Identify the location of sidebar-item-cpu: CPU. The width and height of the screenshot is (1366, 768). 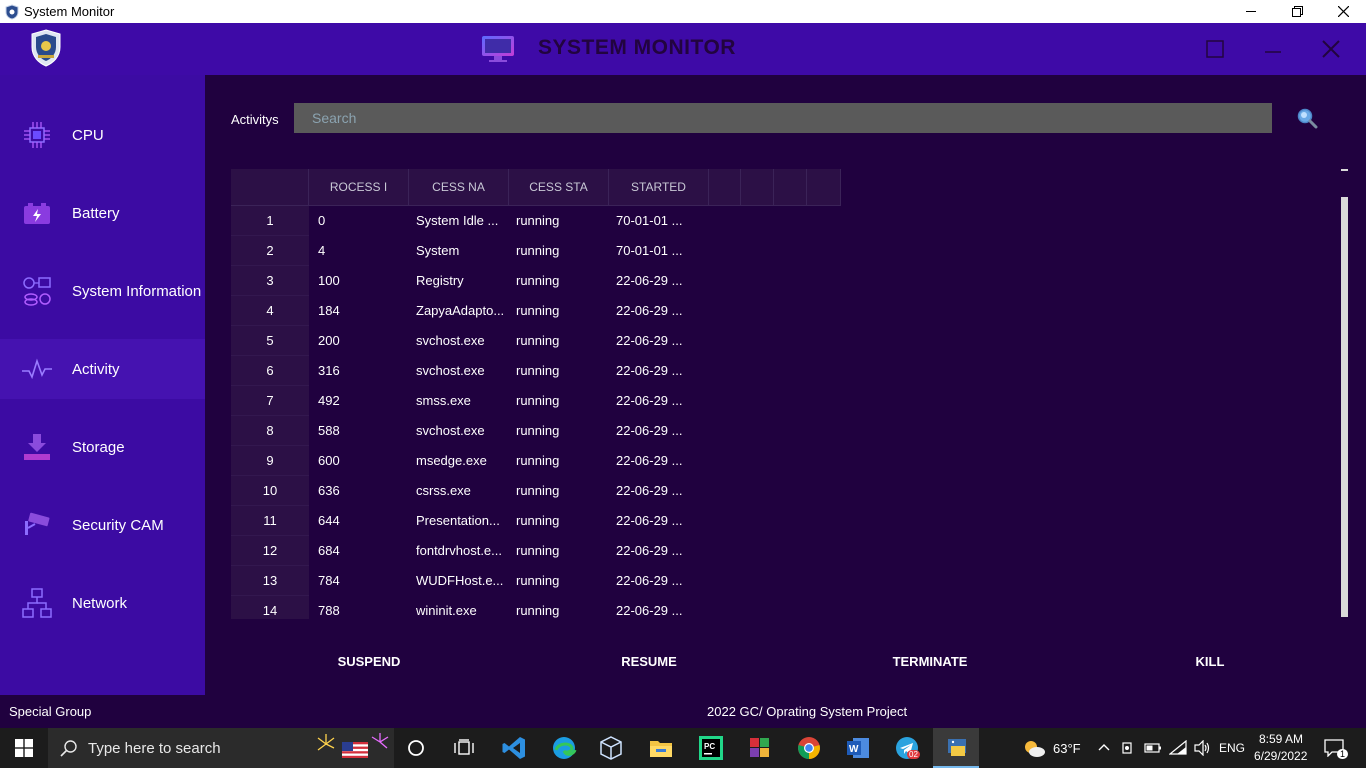
(102, 135).